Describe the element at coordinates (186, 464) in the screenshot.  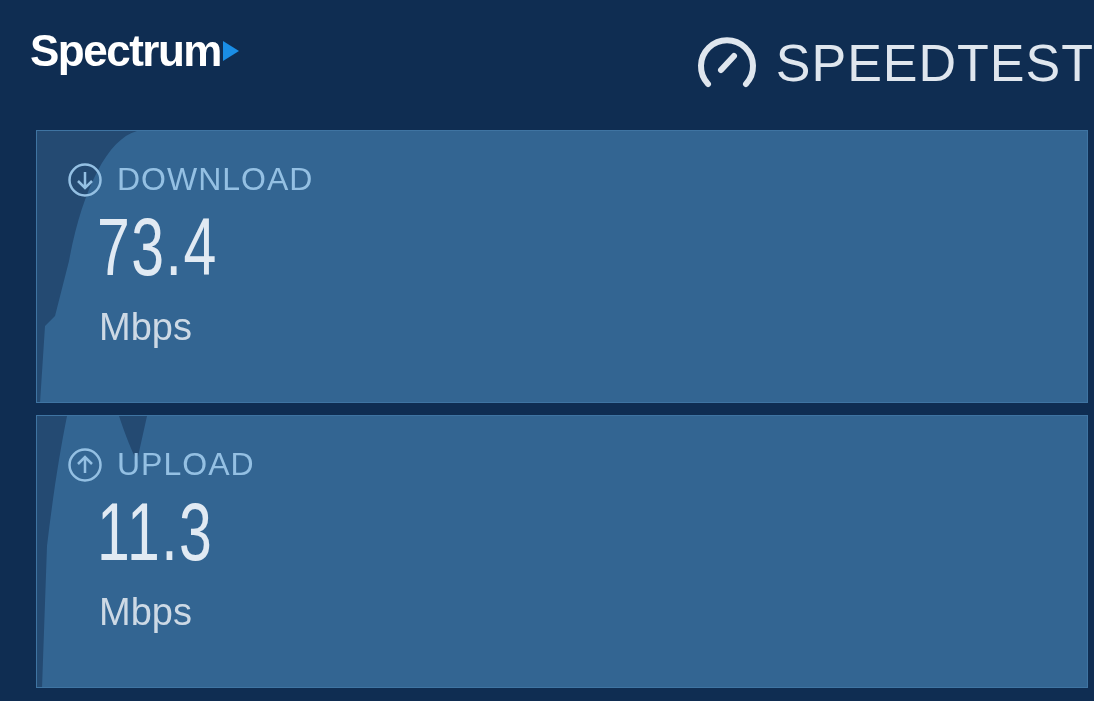
I see `result-label: UPLOAD` at that location.